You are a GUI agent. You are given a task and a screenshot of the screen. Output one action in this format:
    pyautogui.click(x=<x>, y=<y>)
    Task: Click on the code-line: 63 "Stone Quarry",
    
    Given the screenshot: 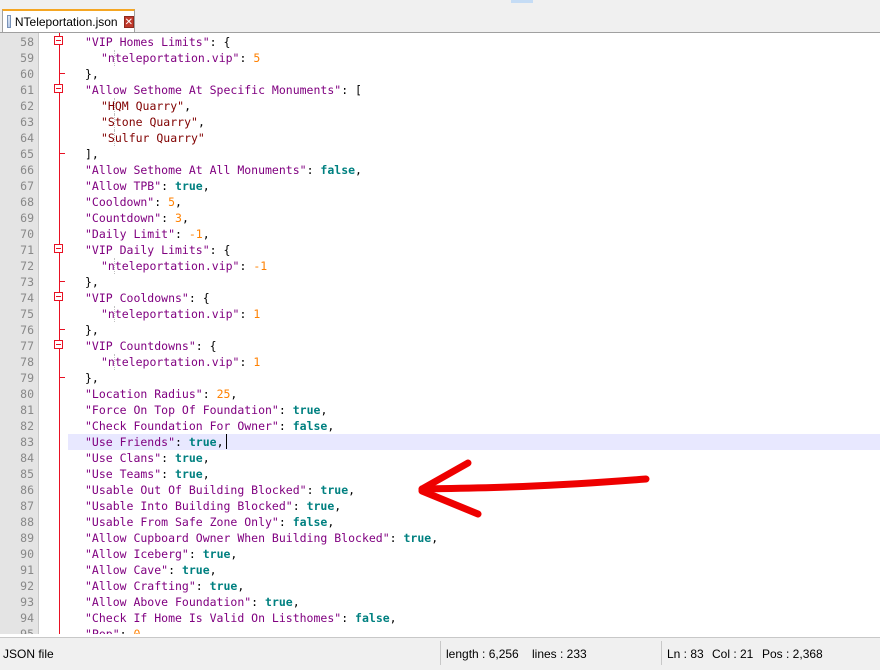 What is the action you would take?
    pyautogui.click(x=440, y=122)
    